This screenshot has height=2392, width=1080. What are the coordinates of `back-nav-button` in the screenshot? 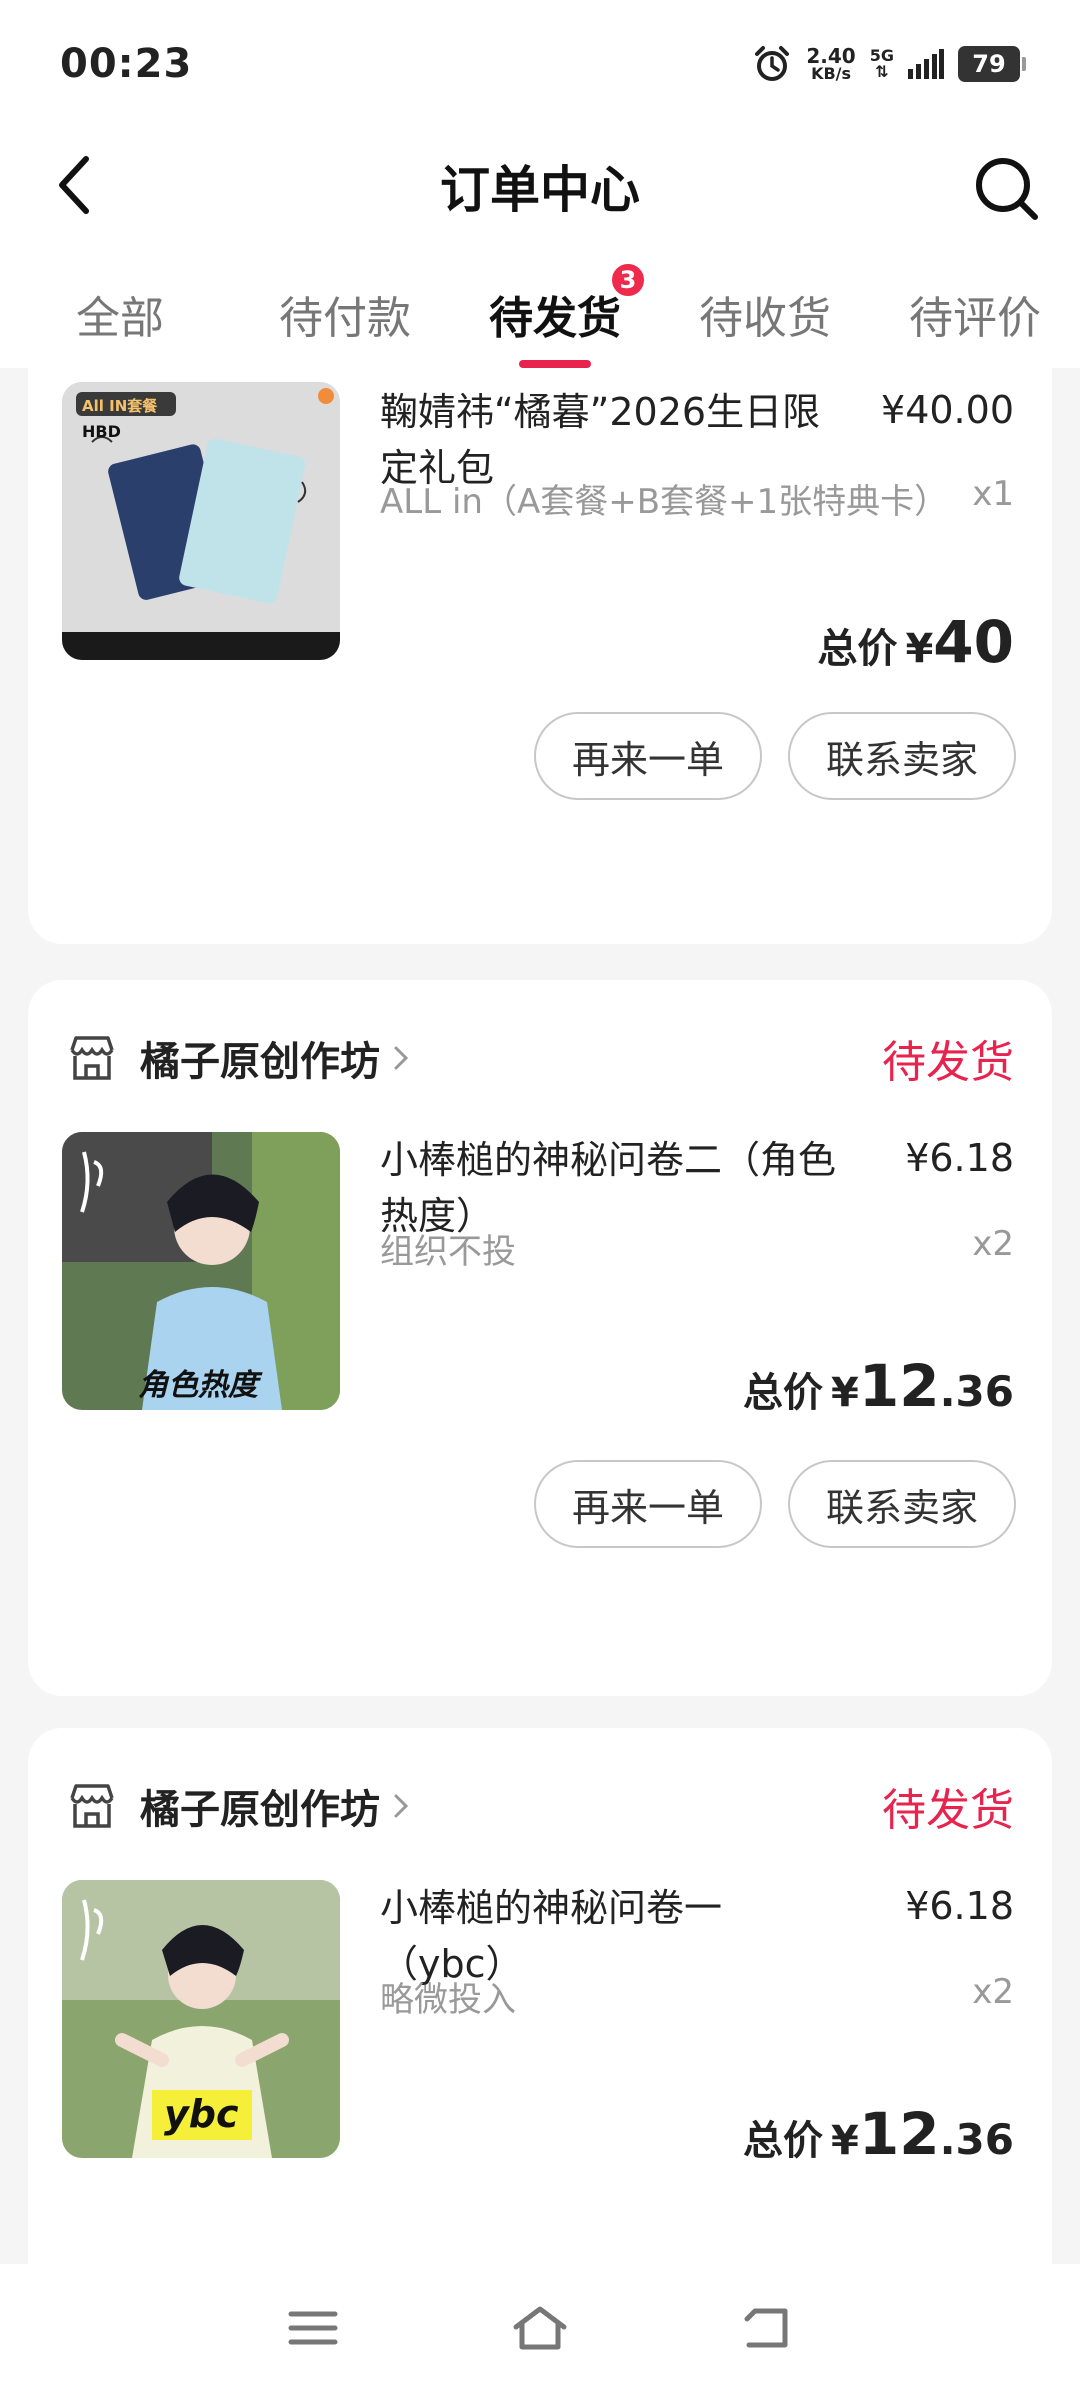 It's located at (767, 2328).